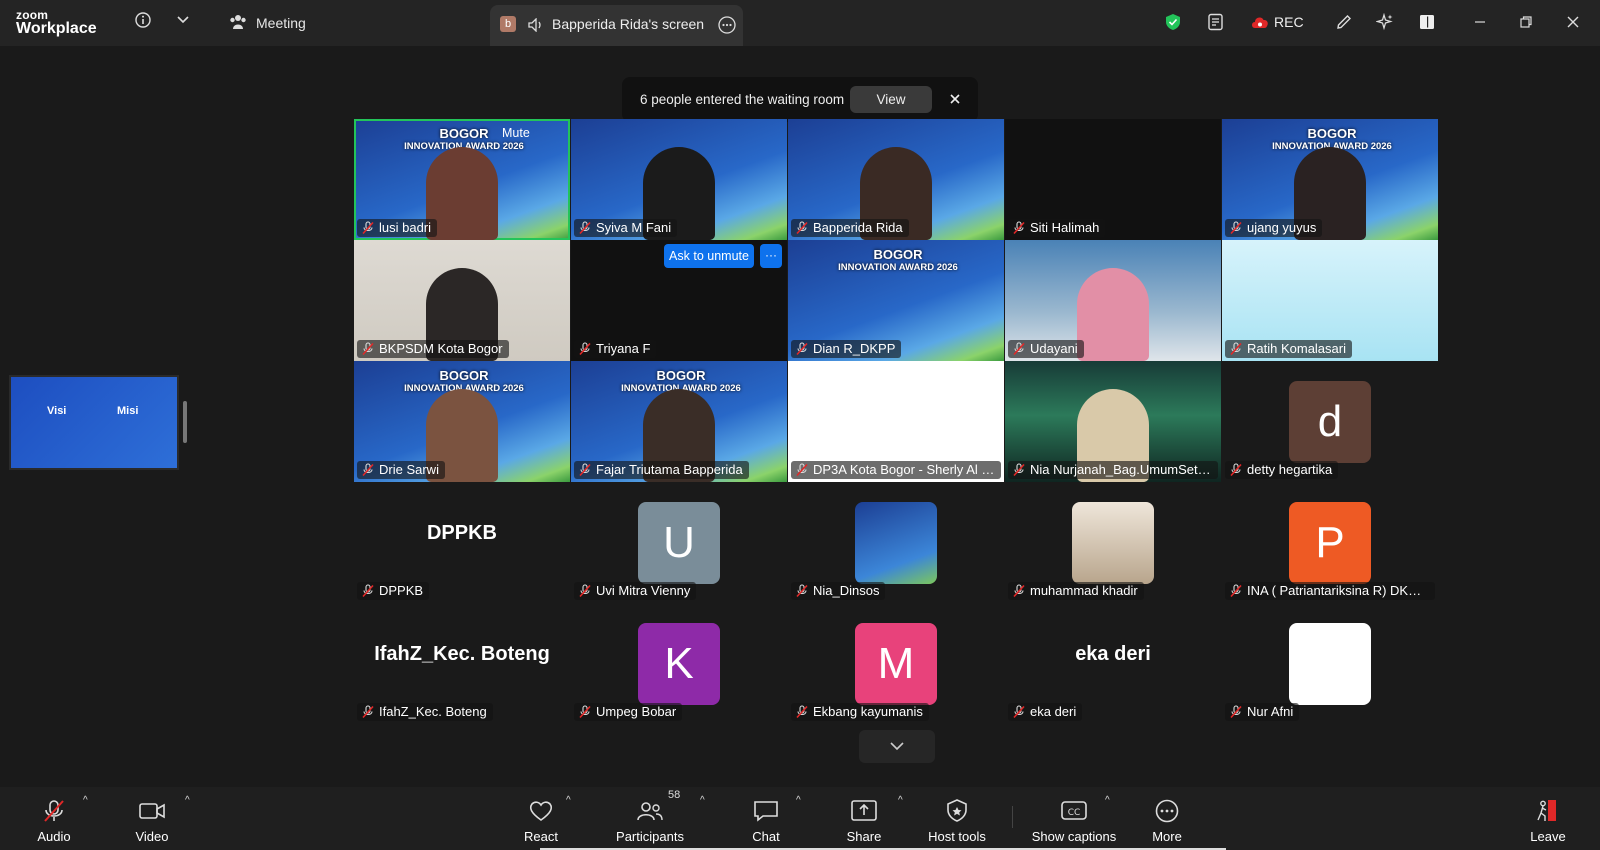 The height and width of the screenshot is (850, 1600). Describe the element at coordinates (1113, 300) in the screenshot. I see `participant-tile: Udayani` at that location.